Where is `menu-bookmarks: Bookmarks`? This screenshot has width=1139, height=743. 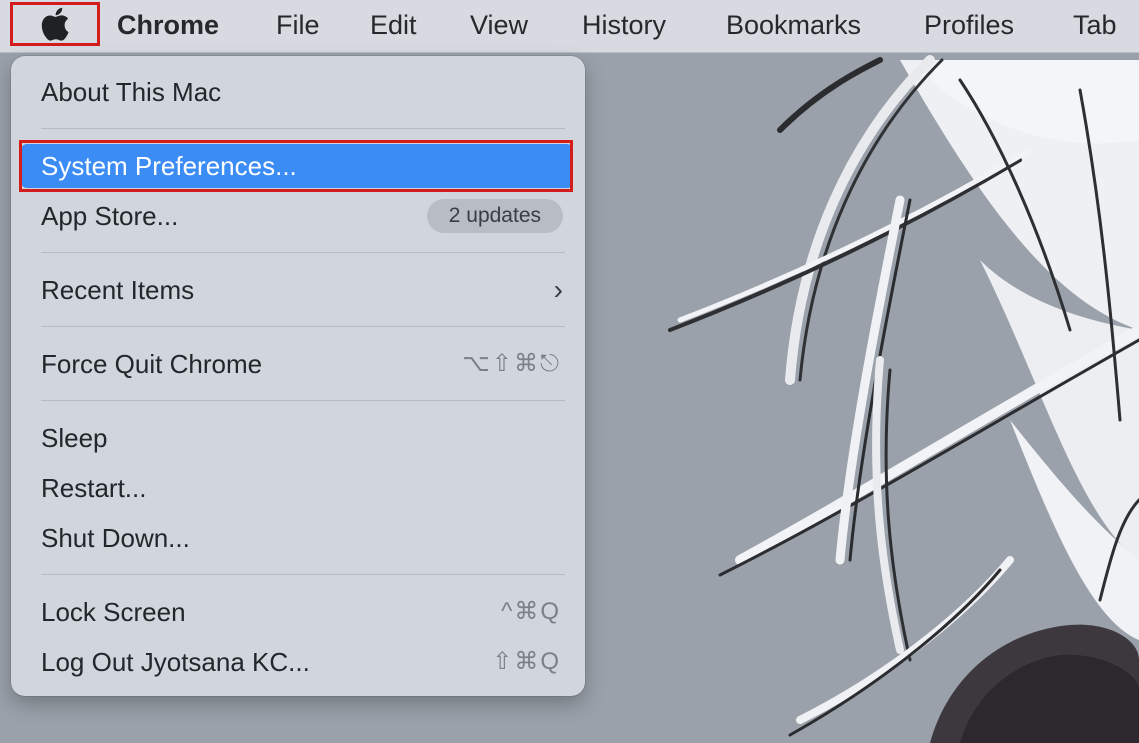 menu-bookmarks: Bookmarks is located at coordinates (793, 26).